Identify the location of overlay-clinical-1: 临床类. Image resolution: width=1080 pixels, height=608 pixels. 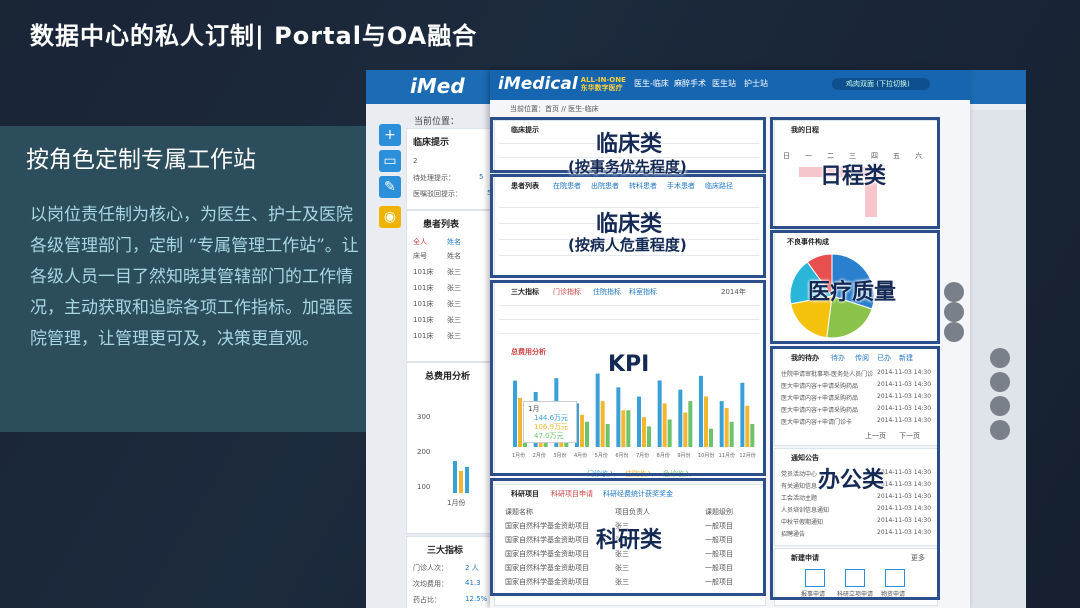
(629, 144).